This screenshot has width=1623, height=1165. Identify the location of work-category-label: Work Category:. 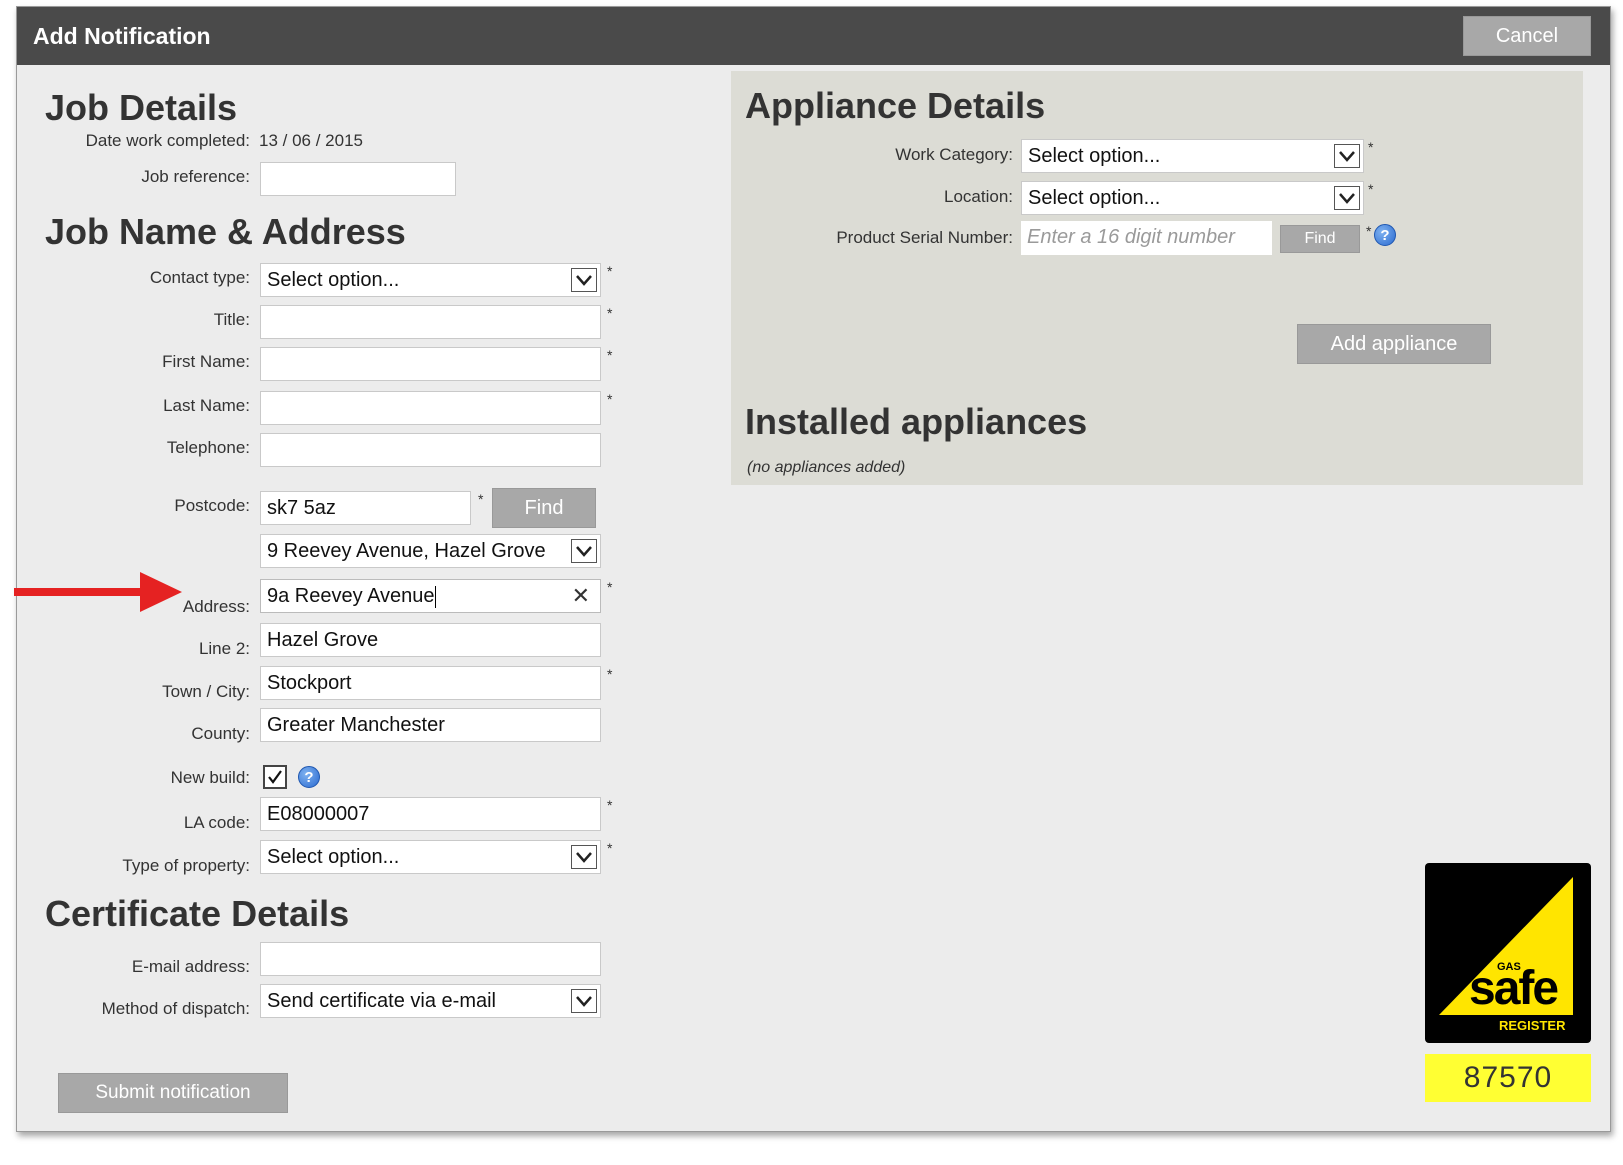
(954, 154).